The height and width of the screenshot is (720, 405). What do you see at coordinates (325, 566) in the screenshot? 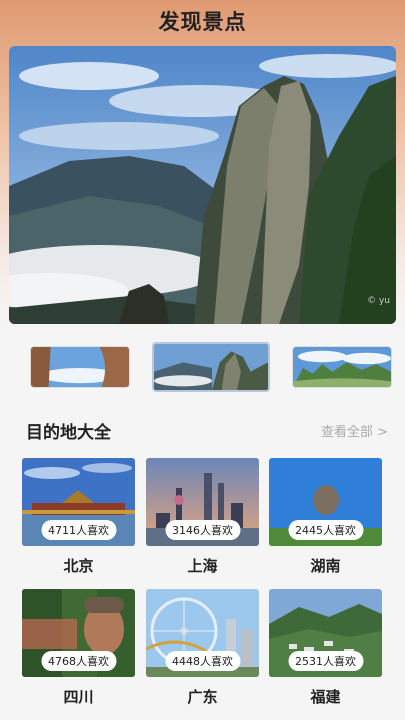
I see `destination-name: 湖南` at bounding box center [325, 566].